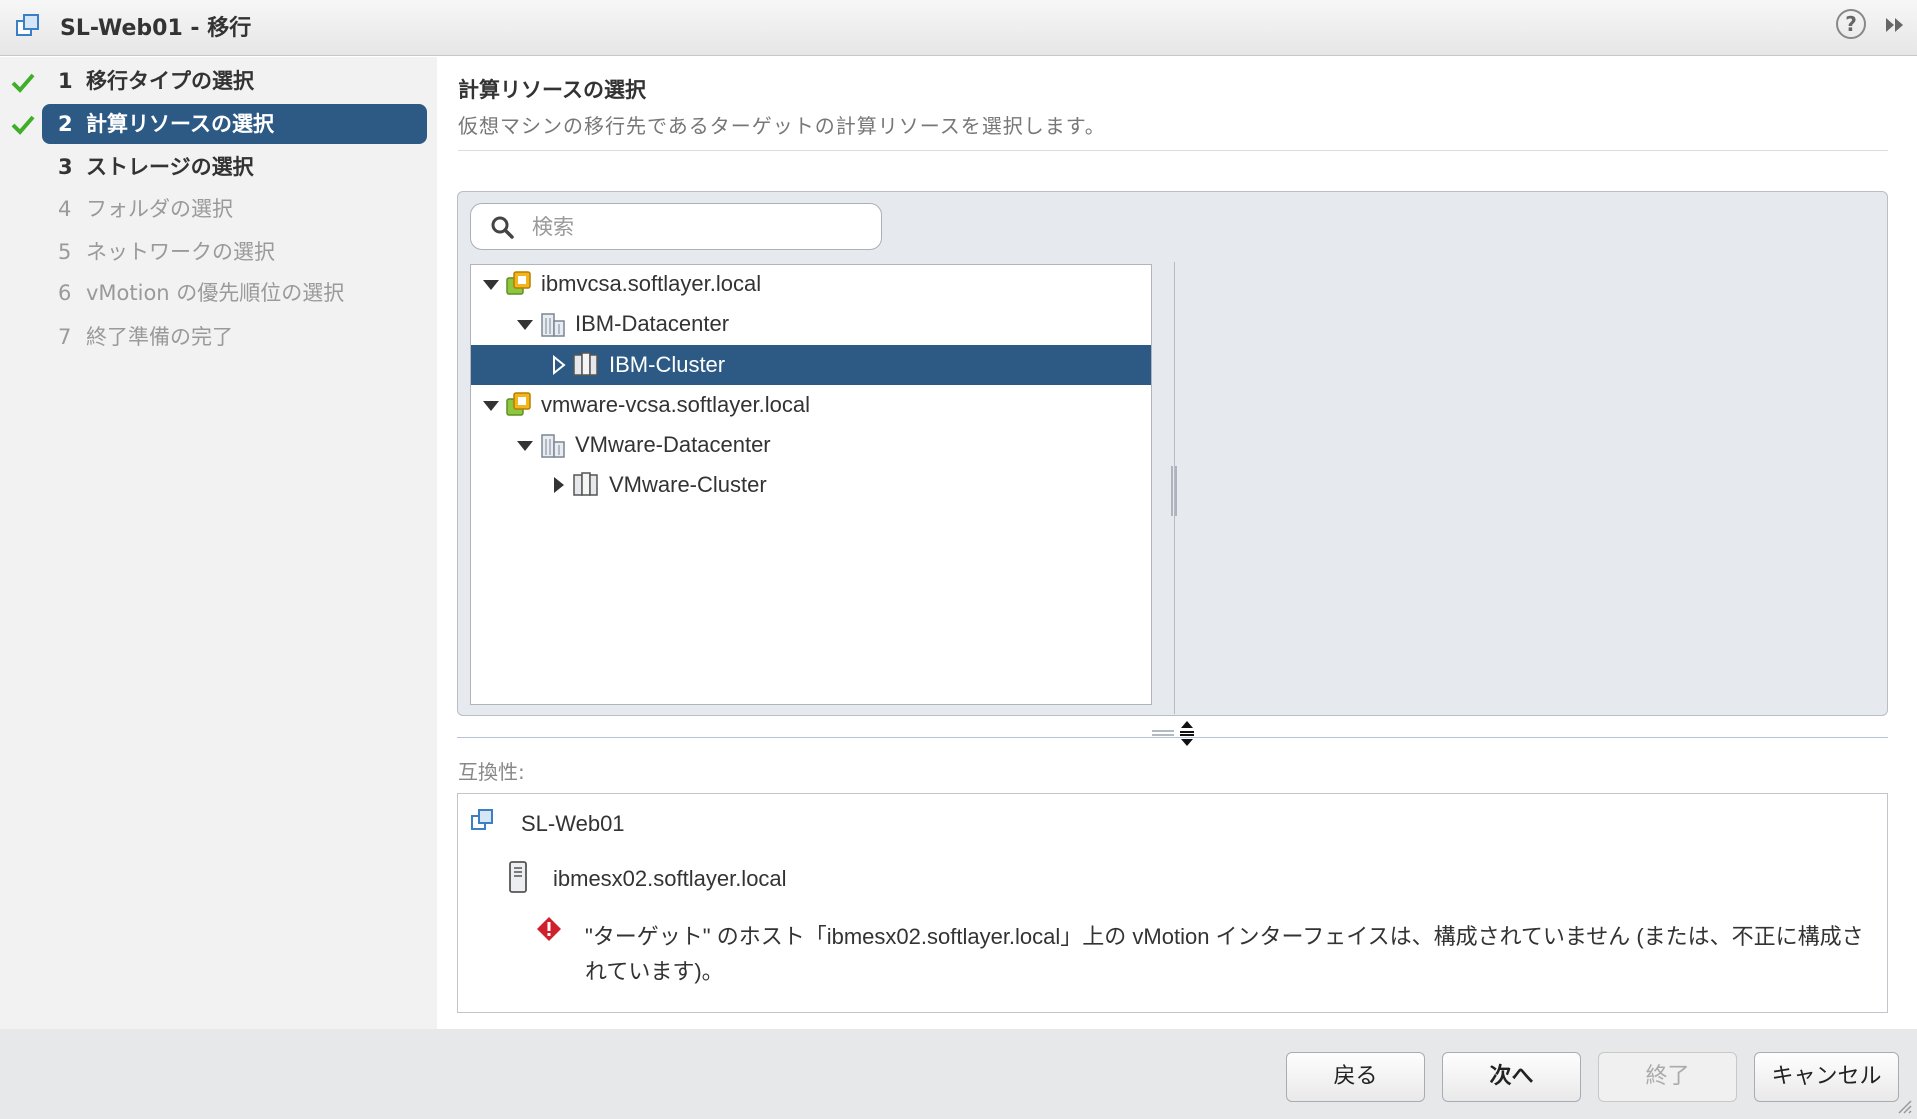  What do you see at coordinates (234, 337) in the screenshot?
I see `wizard-step-7: 7 終了準備の完了` at bounding box center [234, 337].